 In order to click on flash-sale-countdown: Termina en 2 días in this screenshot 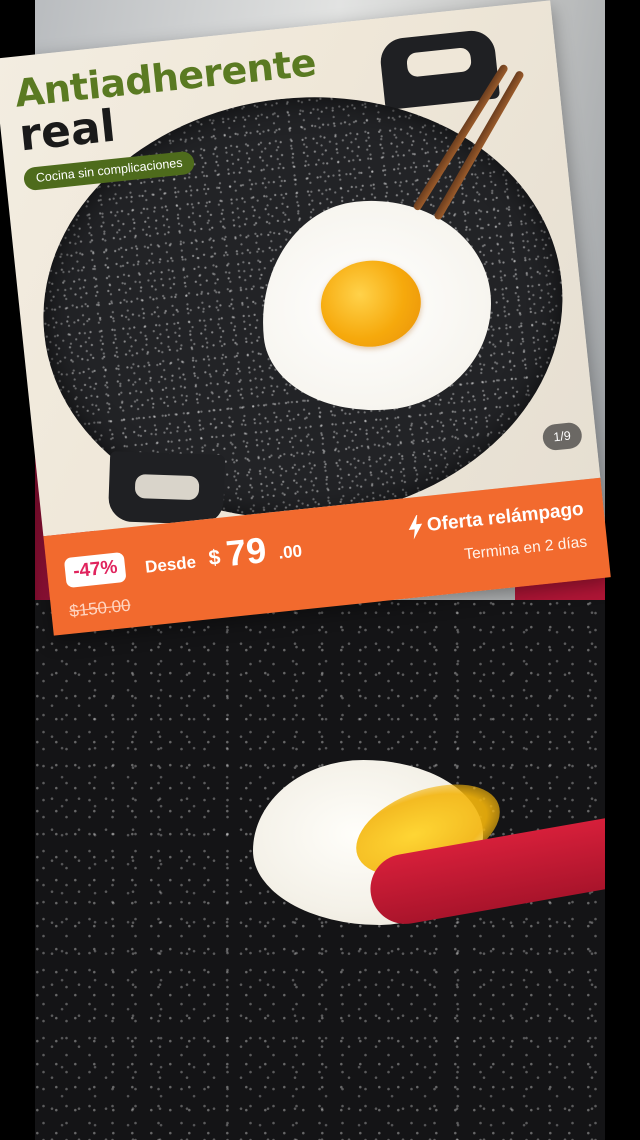, I will do `click(525, 548)`.